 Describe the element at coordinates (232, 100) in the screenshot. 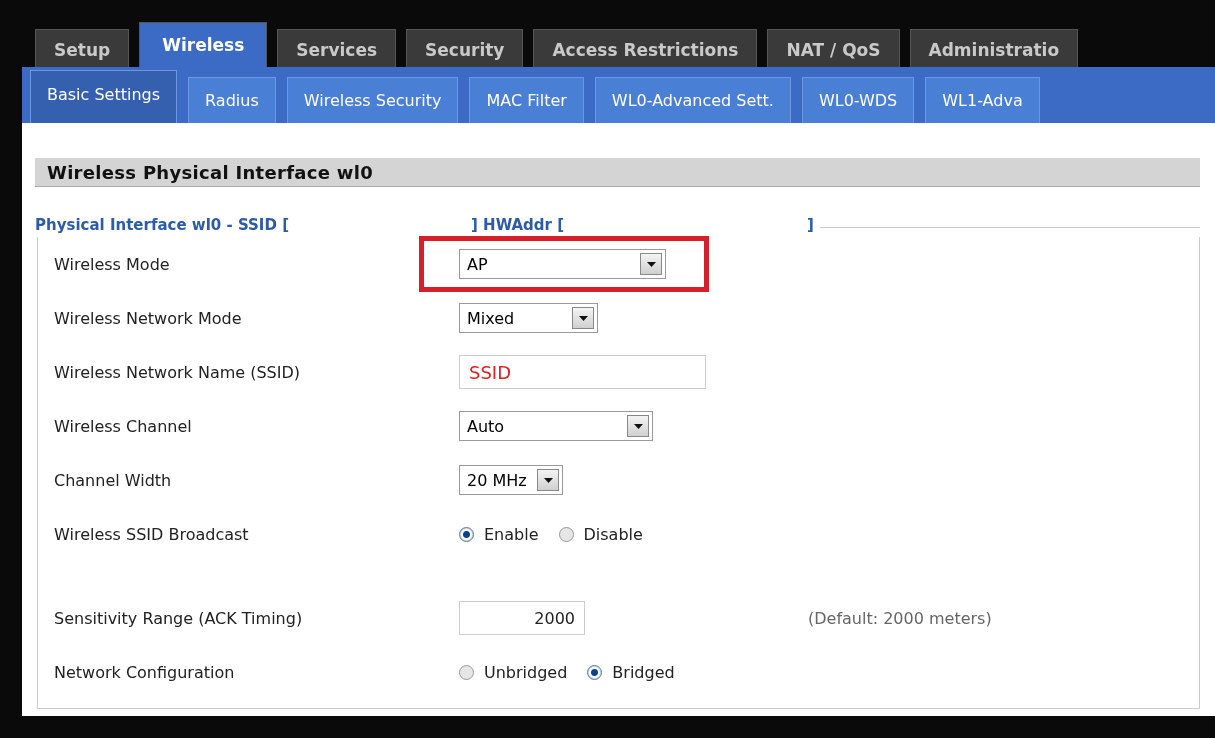

I see `sub-tab: Radius` at that location.